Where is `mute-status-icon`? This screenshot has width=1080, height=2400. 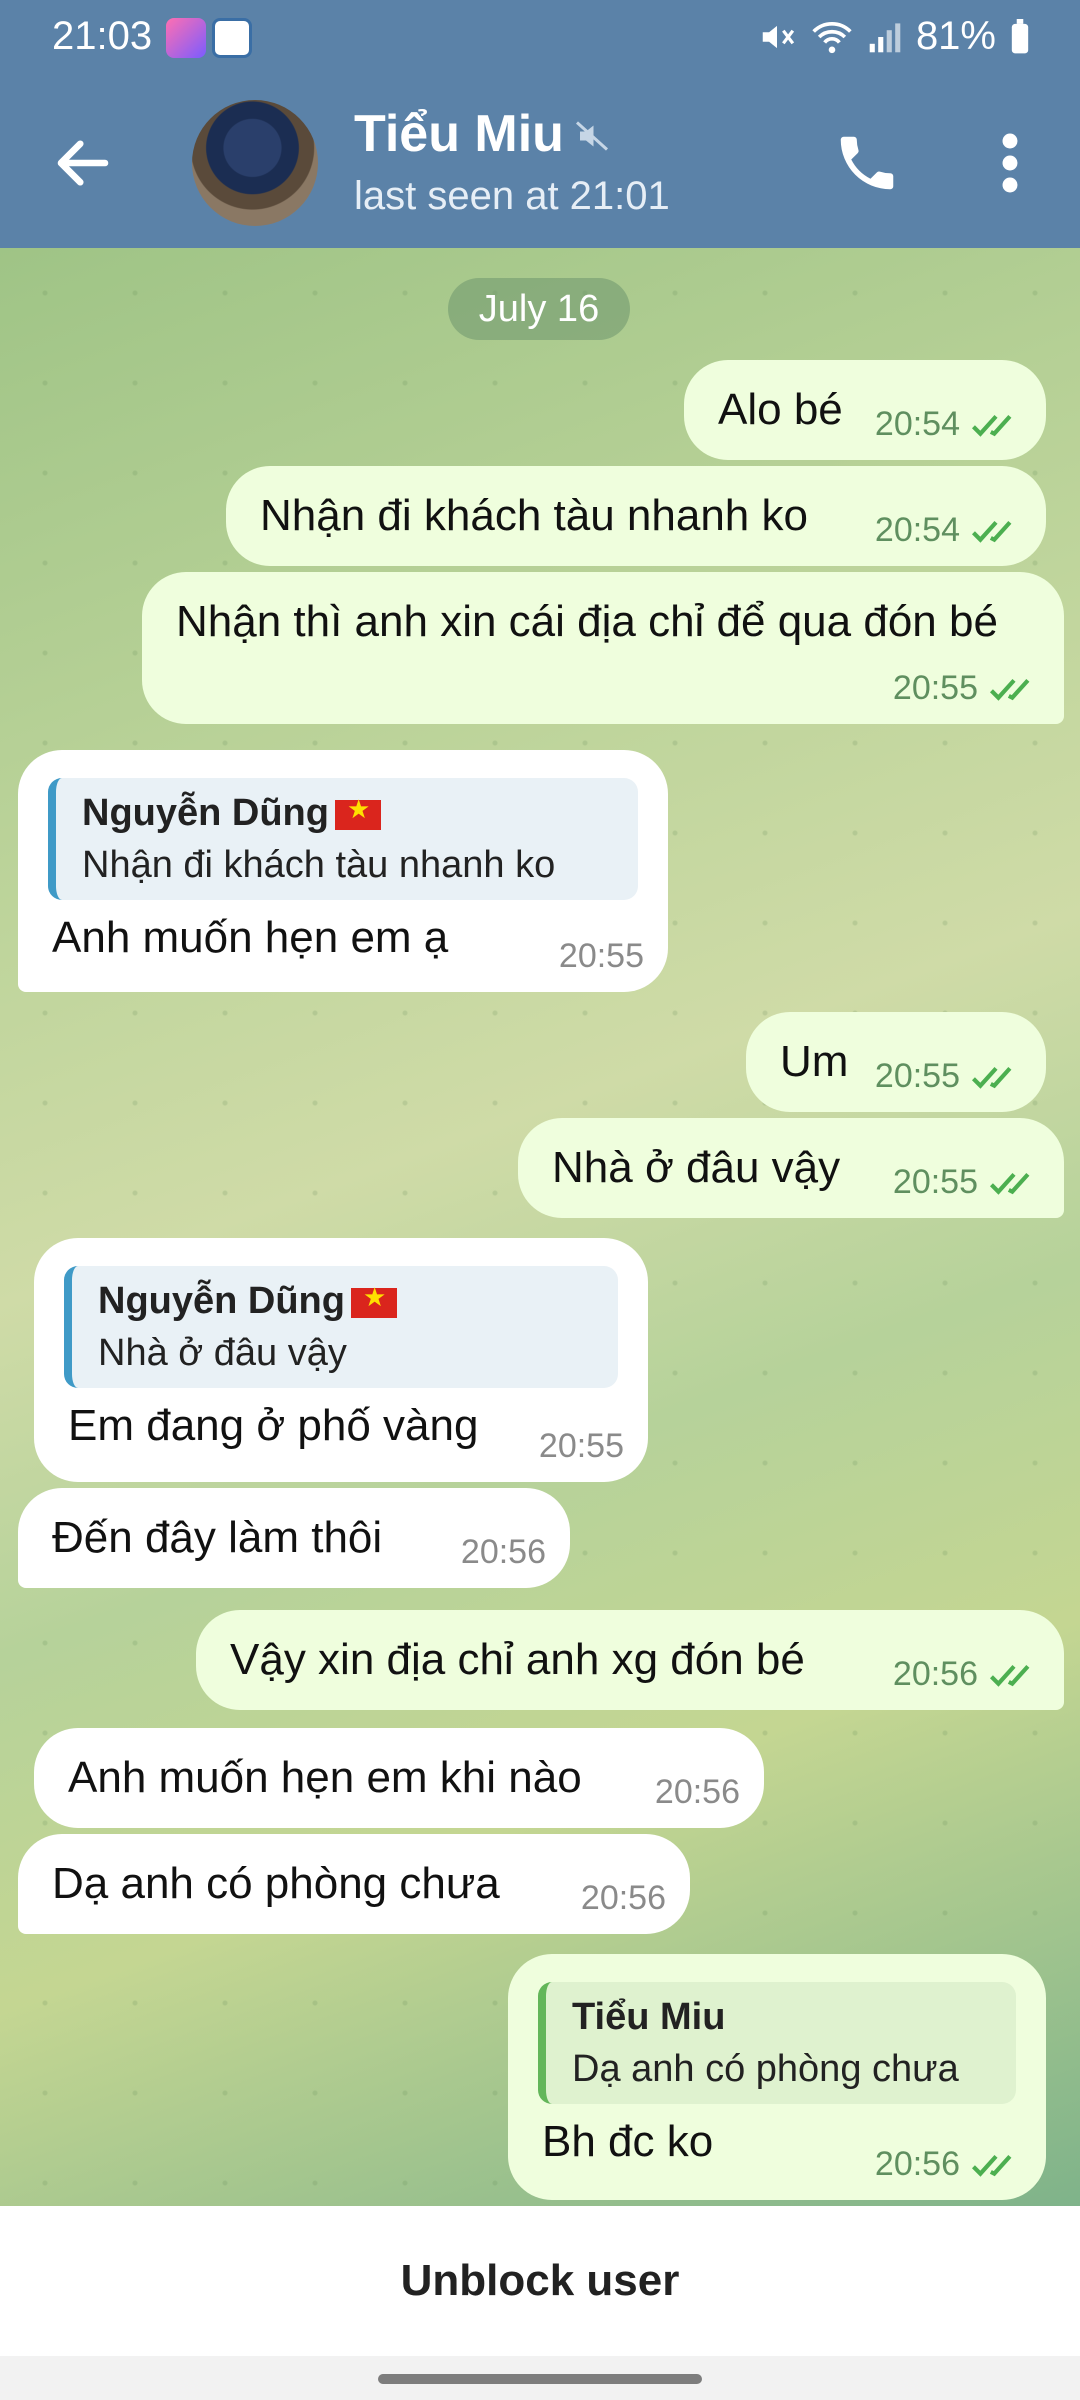 mute-status-icon is located at coordinates (778, 36).